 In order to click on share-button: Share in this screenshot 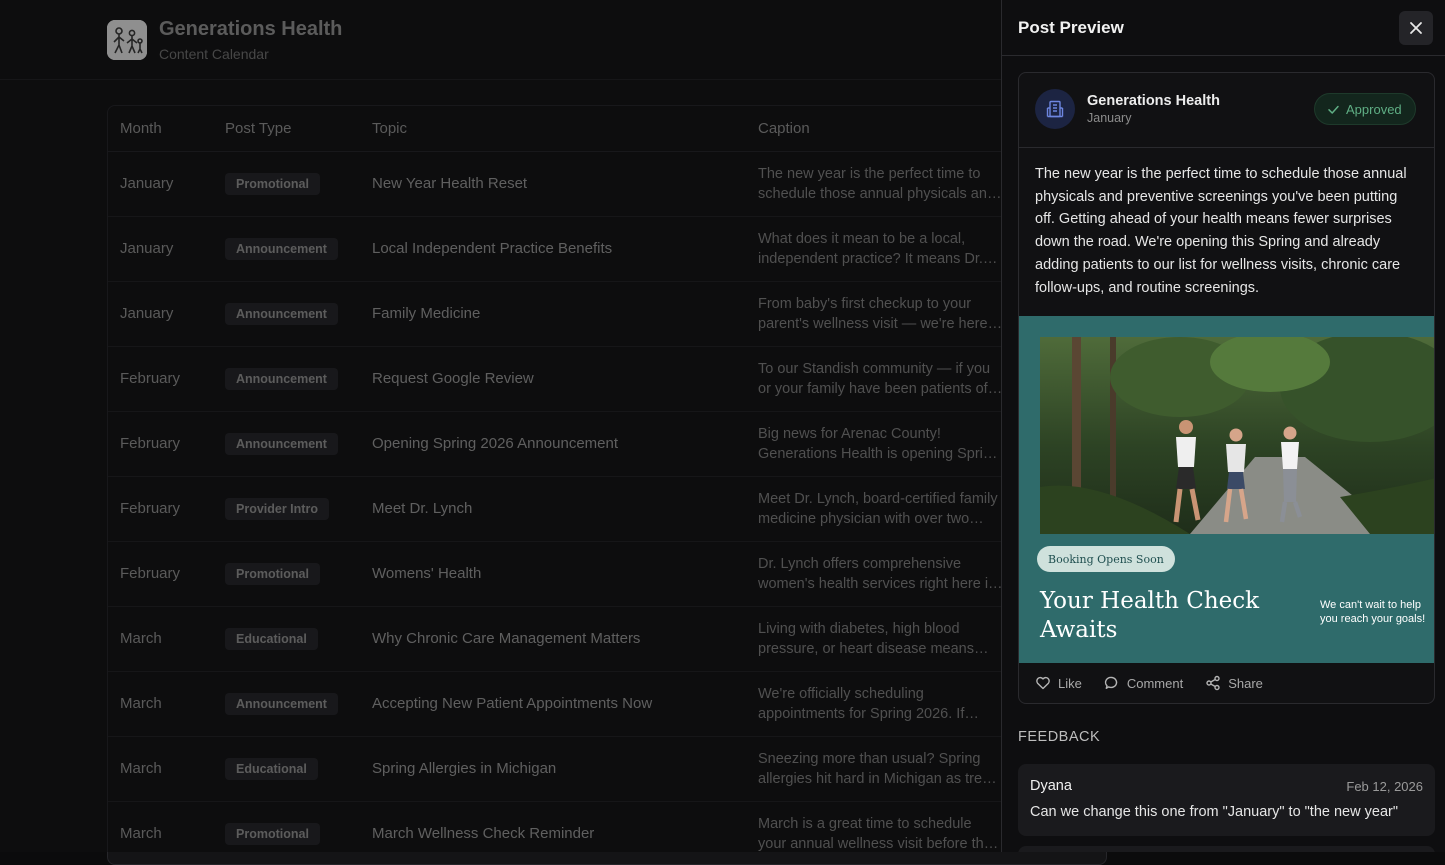, I will do `click(1234, 683)`.